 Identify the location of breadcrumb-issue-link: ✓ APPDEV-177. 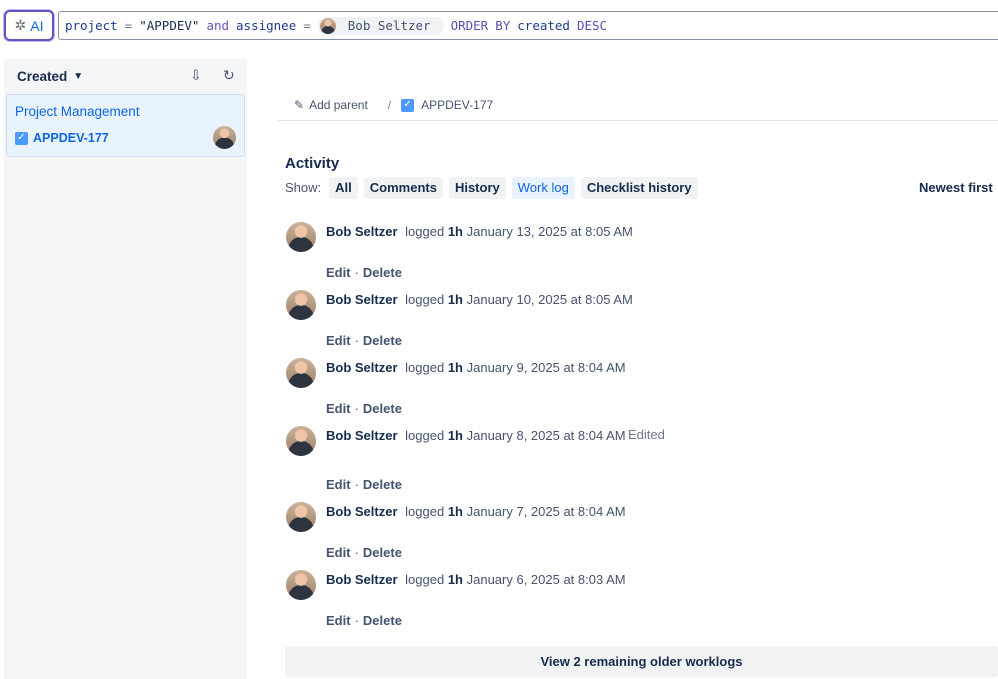
(447, 105).